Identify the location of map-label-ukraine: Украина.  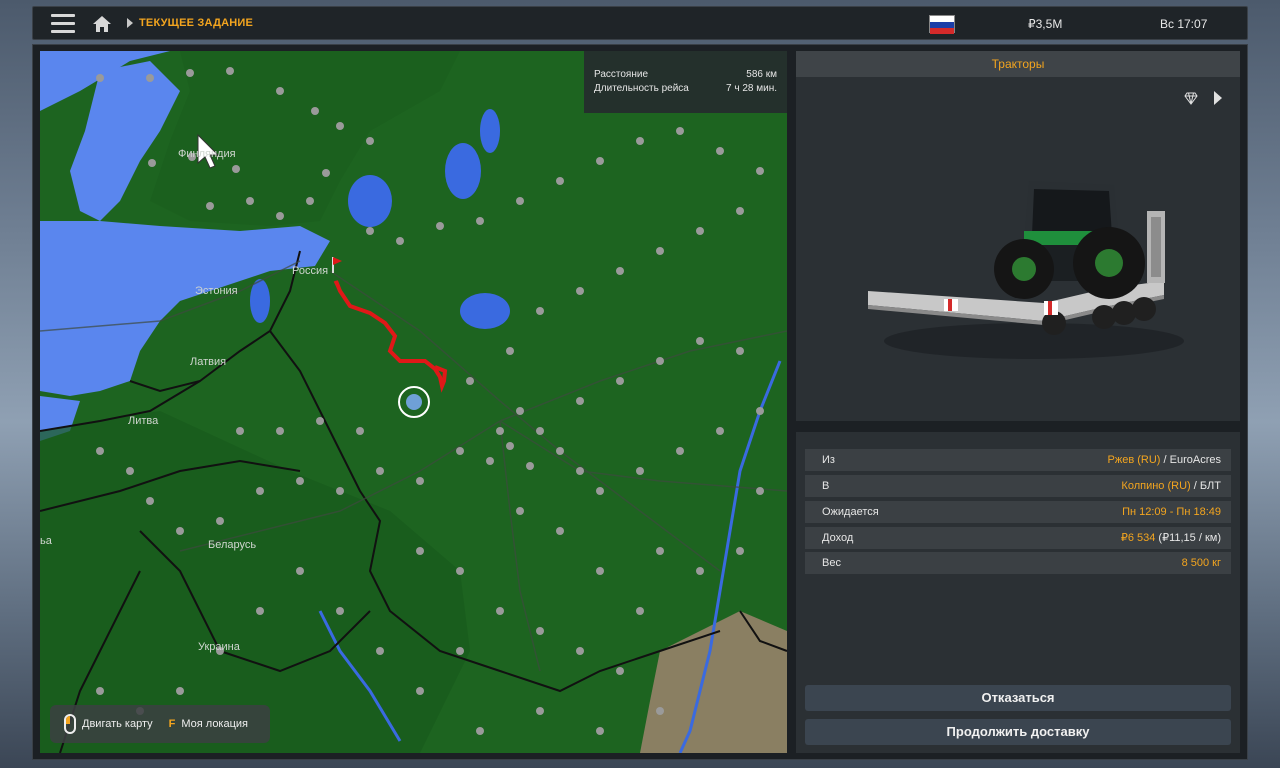
(219, 647).